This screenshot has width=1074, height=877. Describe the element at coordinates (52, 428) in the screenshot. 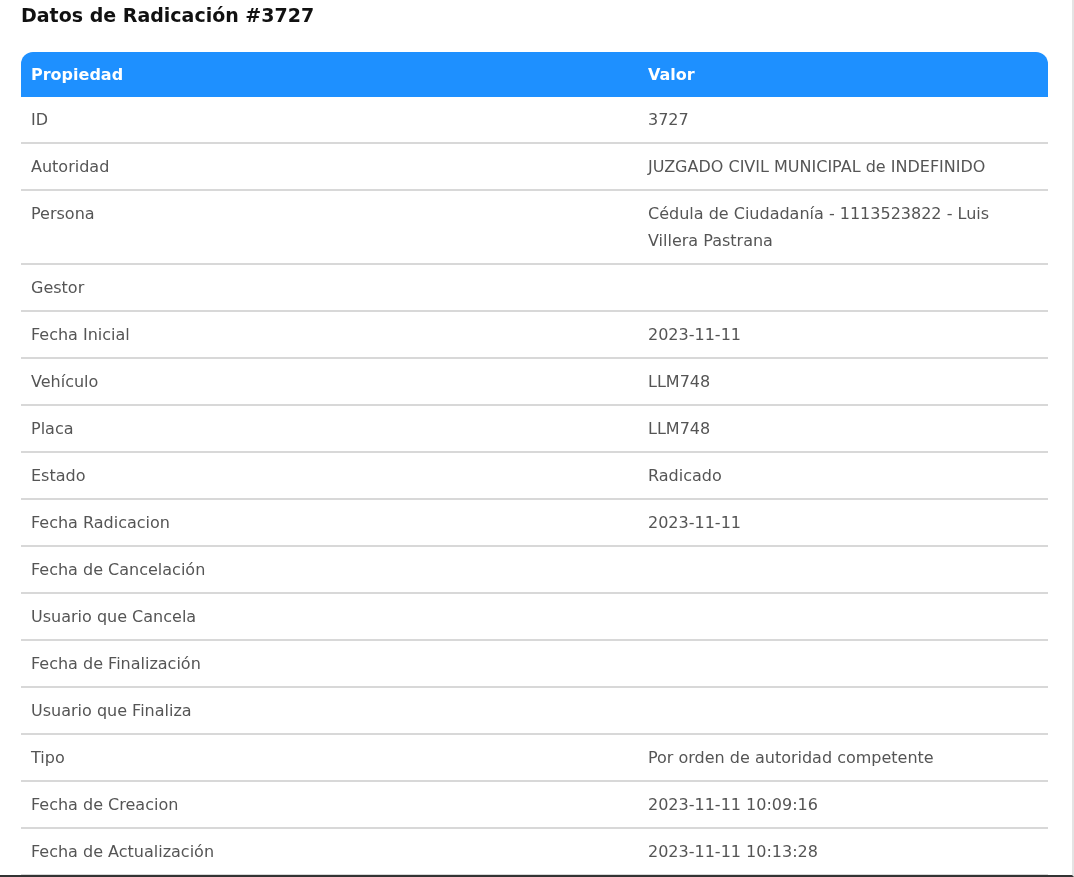

I see `property-label: Placa` at that location.